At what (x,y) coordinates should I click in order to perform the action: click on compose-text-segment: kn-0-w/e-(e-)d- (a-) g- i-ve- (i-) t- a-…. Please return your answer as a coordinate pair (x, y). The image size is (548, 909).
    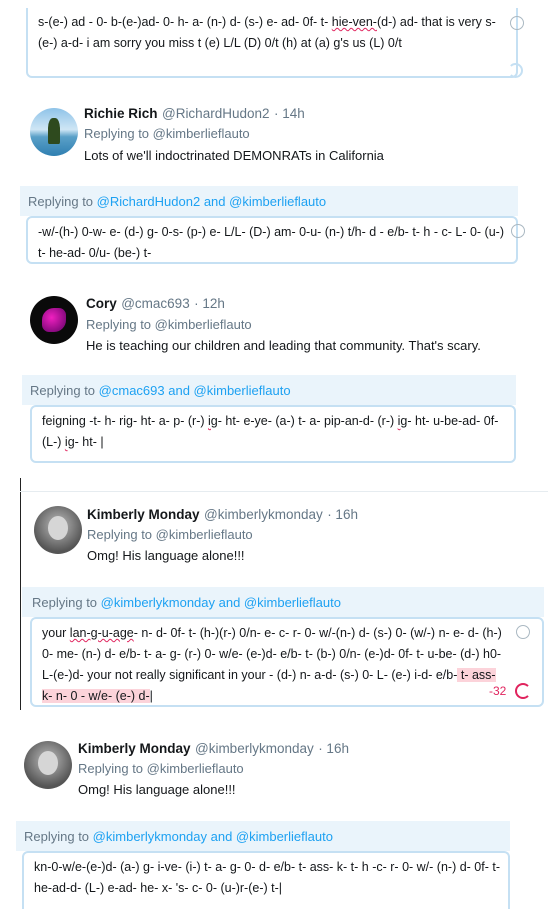
    Looking at the image, I should click on (267, 877).